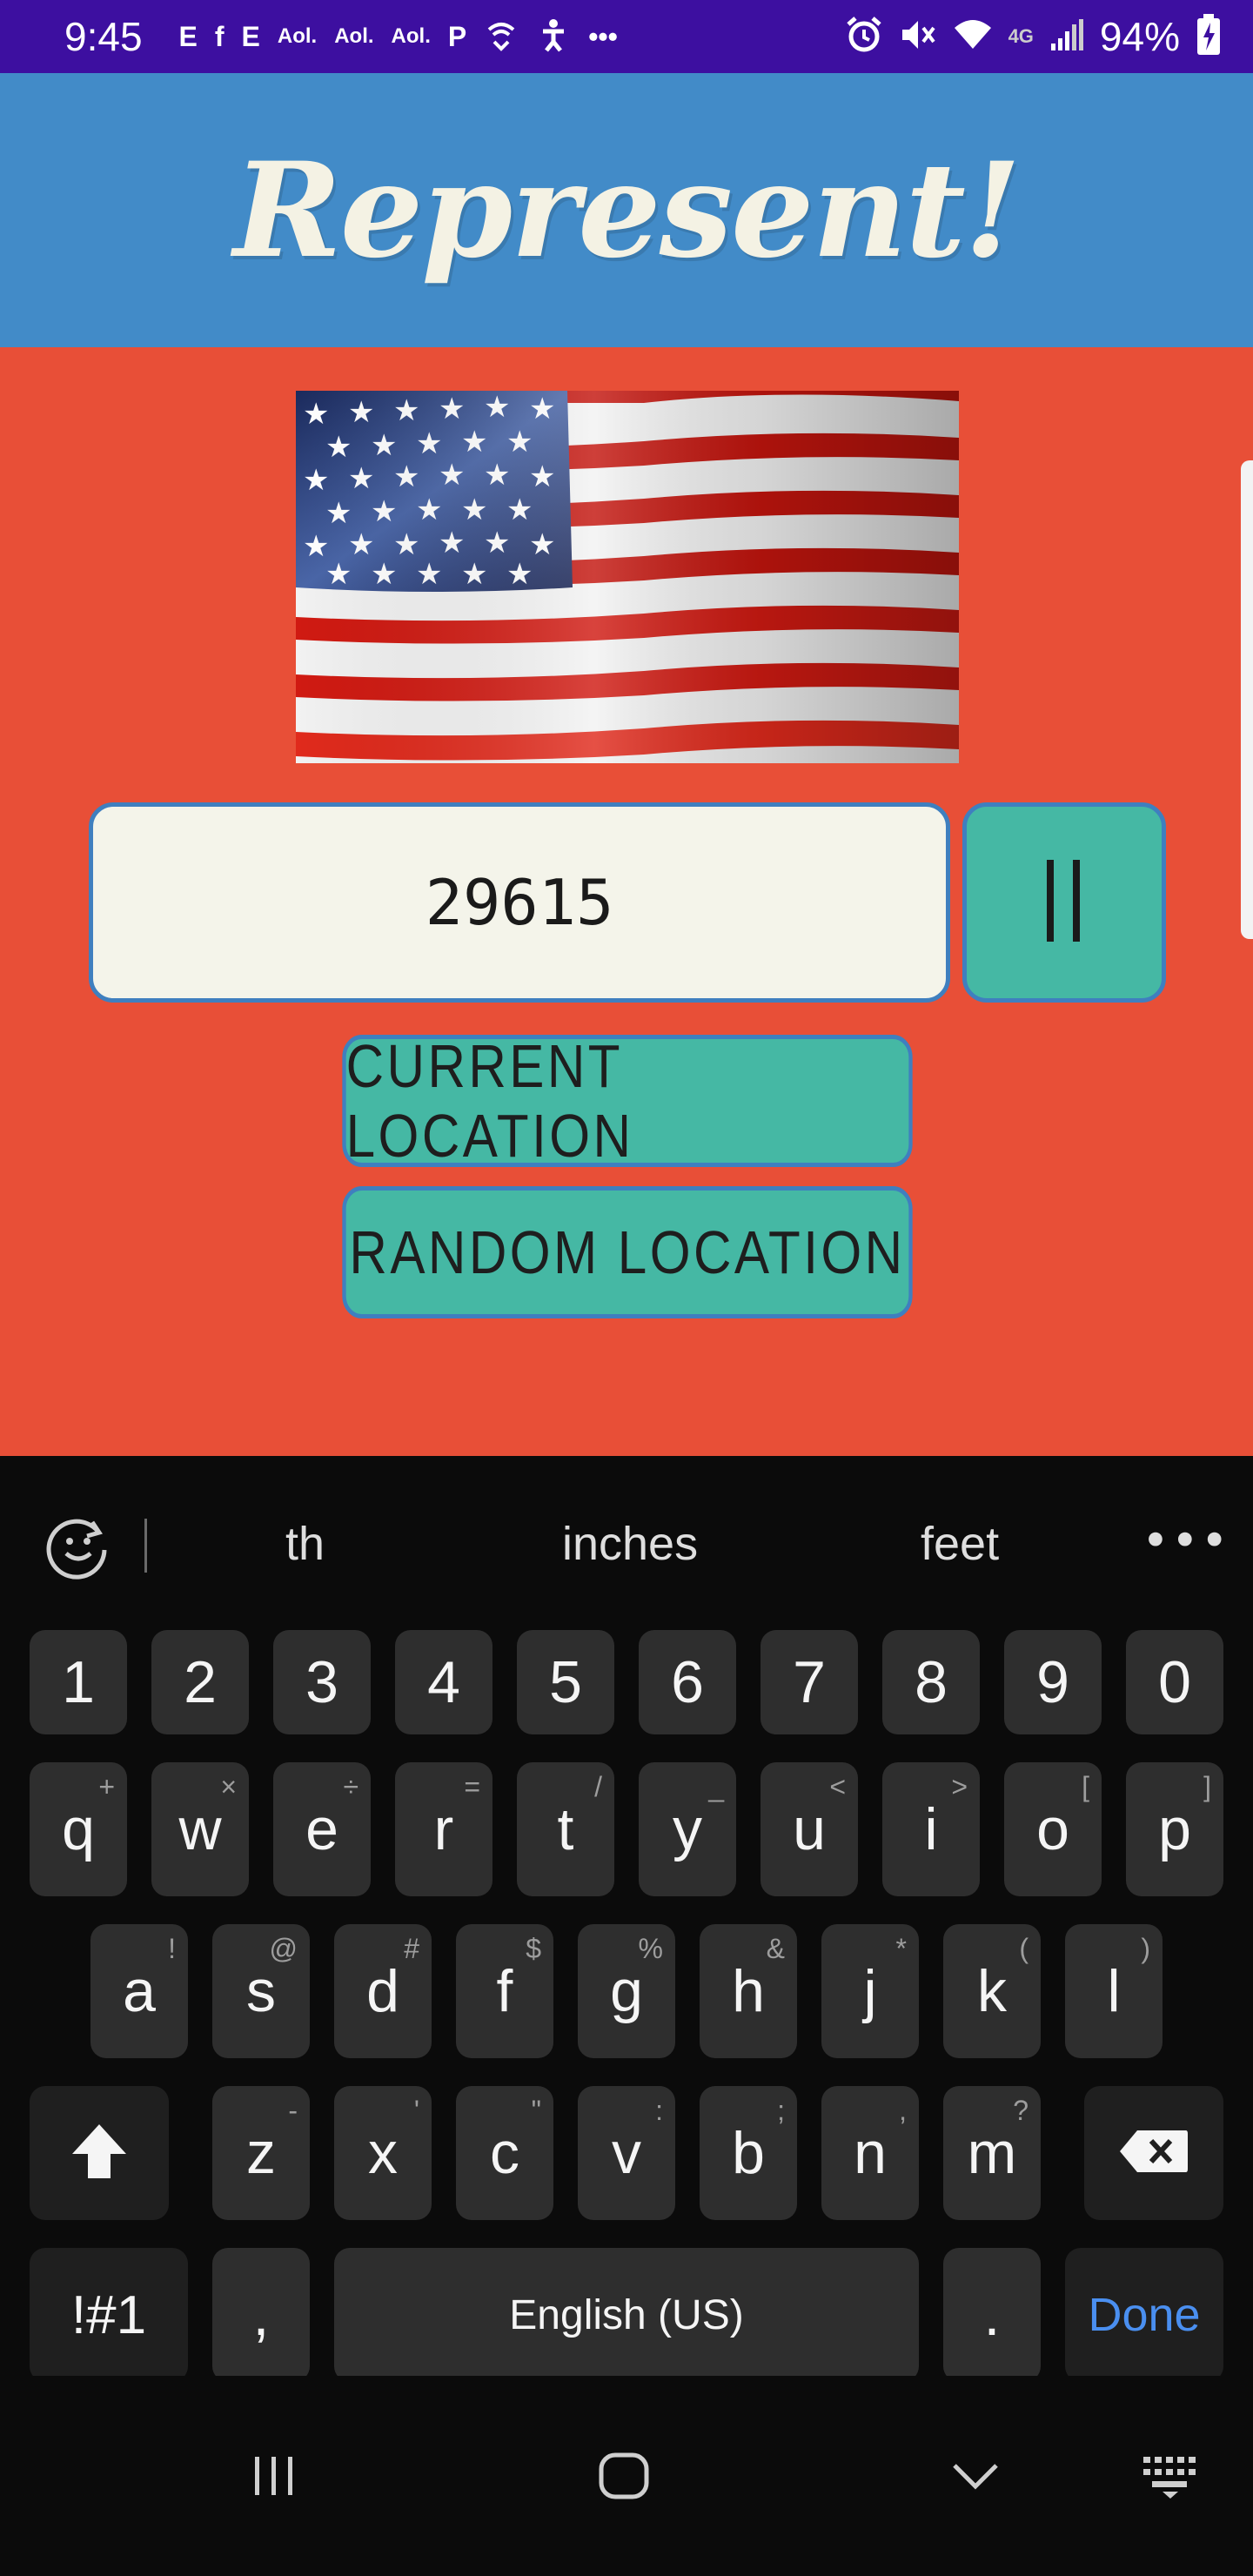 Image resolution: width=1253 pixels, height=2576 pixels. Describe the element at coordinates (603, 37) in the screenshot. I see `more-notifications-icon: •••` at that location.